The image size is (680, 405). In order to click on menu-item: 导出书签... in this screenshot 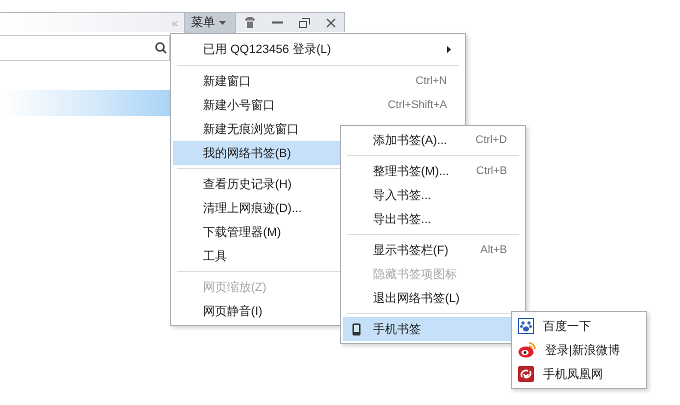, I will do `click(433, 219)`.